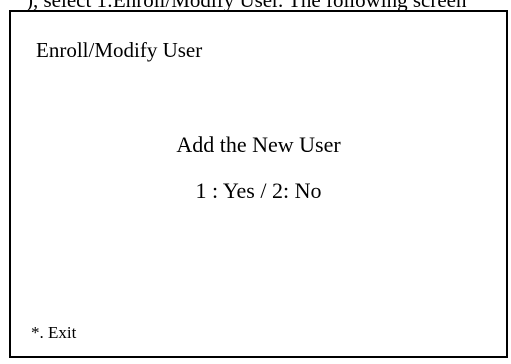 Image resolution: width=511 pixels, height=364 pixels. Describe the element at coordinates (54, 332) in the screenshot. I see `exit-option: *. Exit` at that location.